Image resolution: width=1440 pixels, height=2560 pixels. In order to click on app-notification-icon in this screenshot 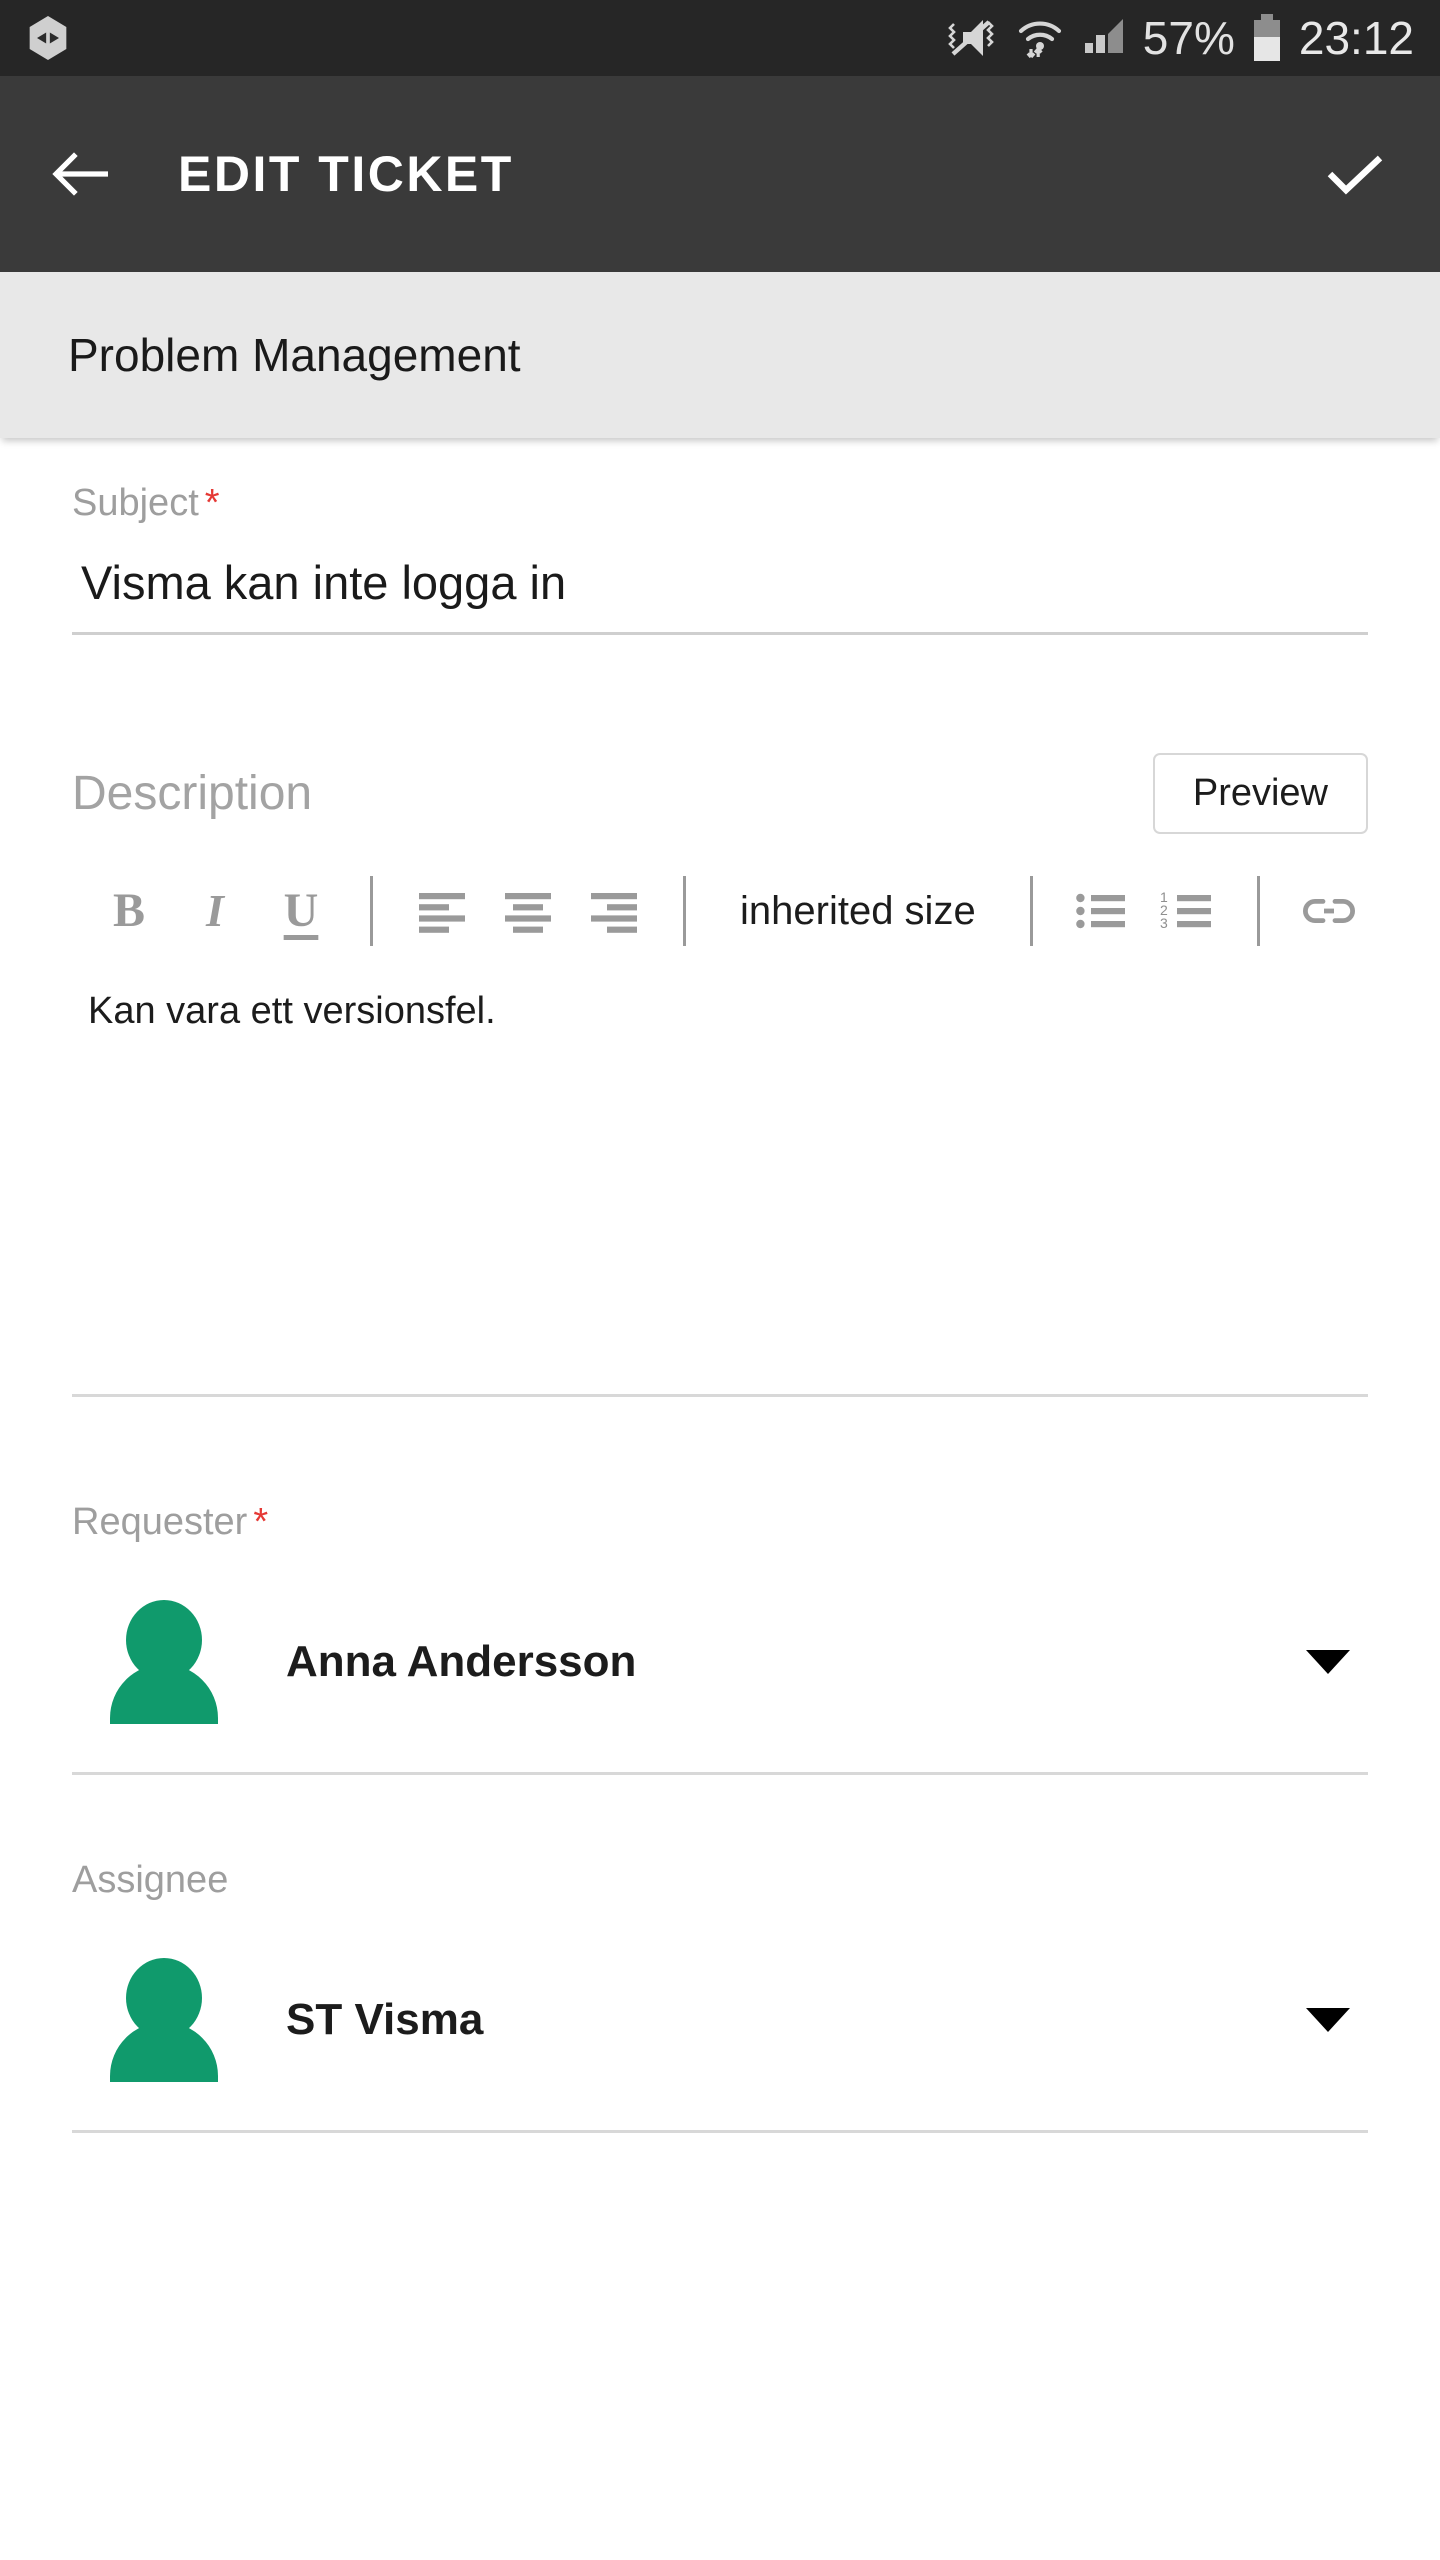, I will do `click(48, 38)`.